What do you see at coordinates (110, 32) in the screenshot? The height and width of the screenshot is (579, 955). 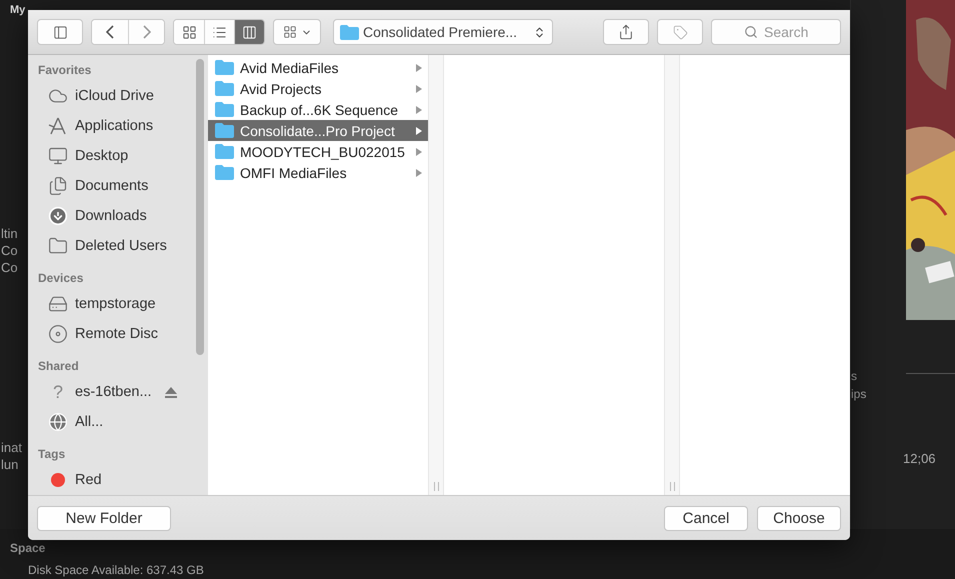 I see `chevron-left-icon` at bounding box center [110, 32].